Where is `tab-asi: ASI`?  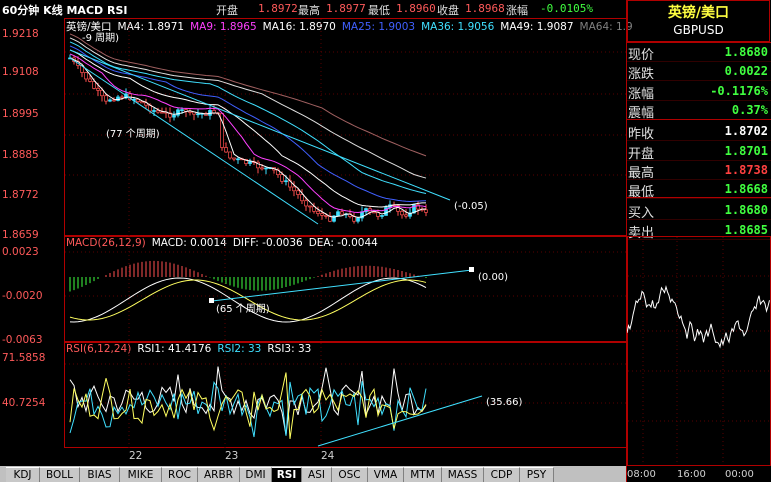
tab-asi: ASI is located at coordinates (317, 474).